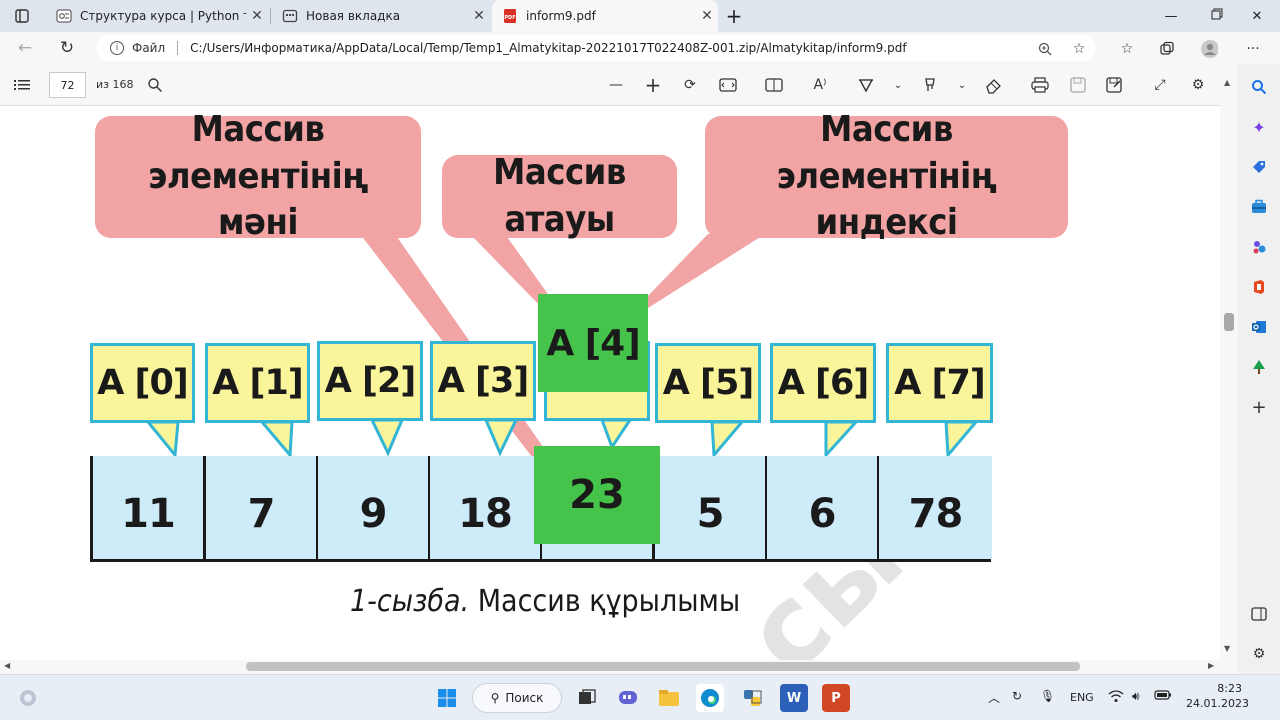 The image size is (1280, 720). I want to click on more-menu-icon: ···, so click(1253, 49).